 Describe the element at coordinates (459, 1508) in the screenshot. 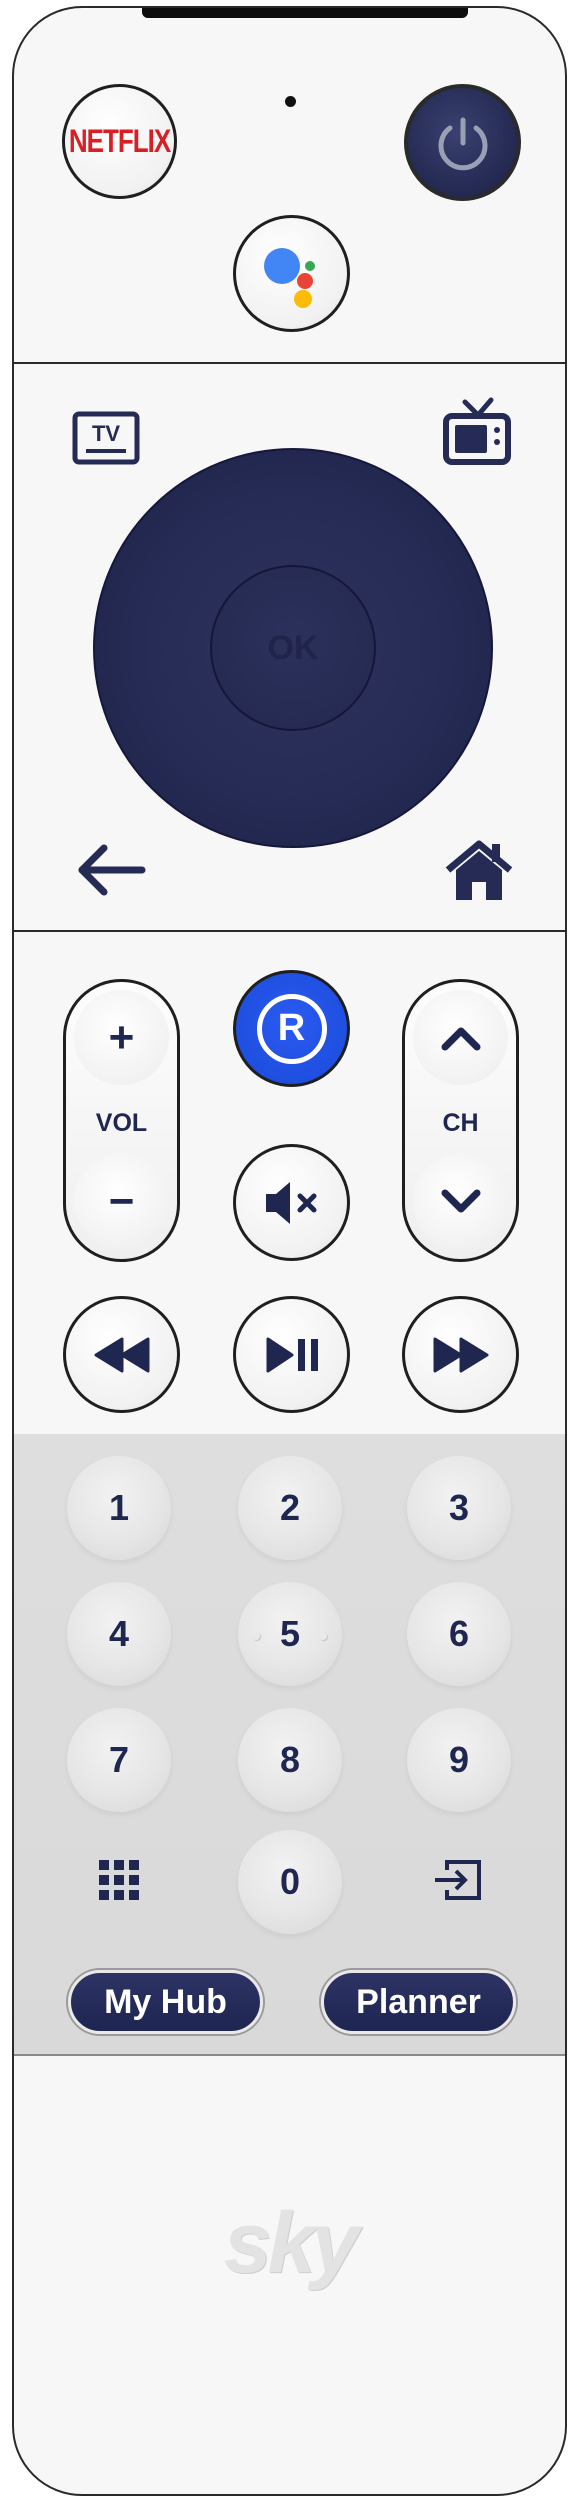

I see `number-key-3: 3` at that location.